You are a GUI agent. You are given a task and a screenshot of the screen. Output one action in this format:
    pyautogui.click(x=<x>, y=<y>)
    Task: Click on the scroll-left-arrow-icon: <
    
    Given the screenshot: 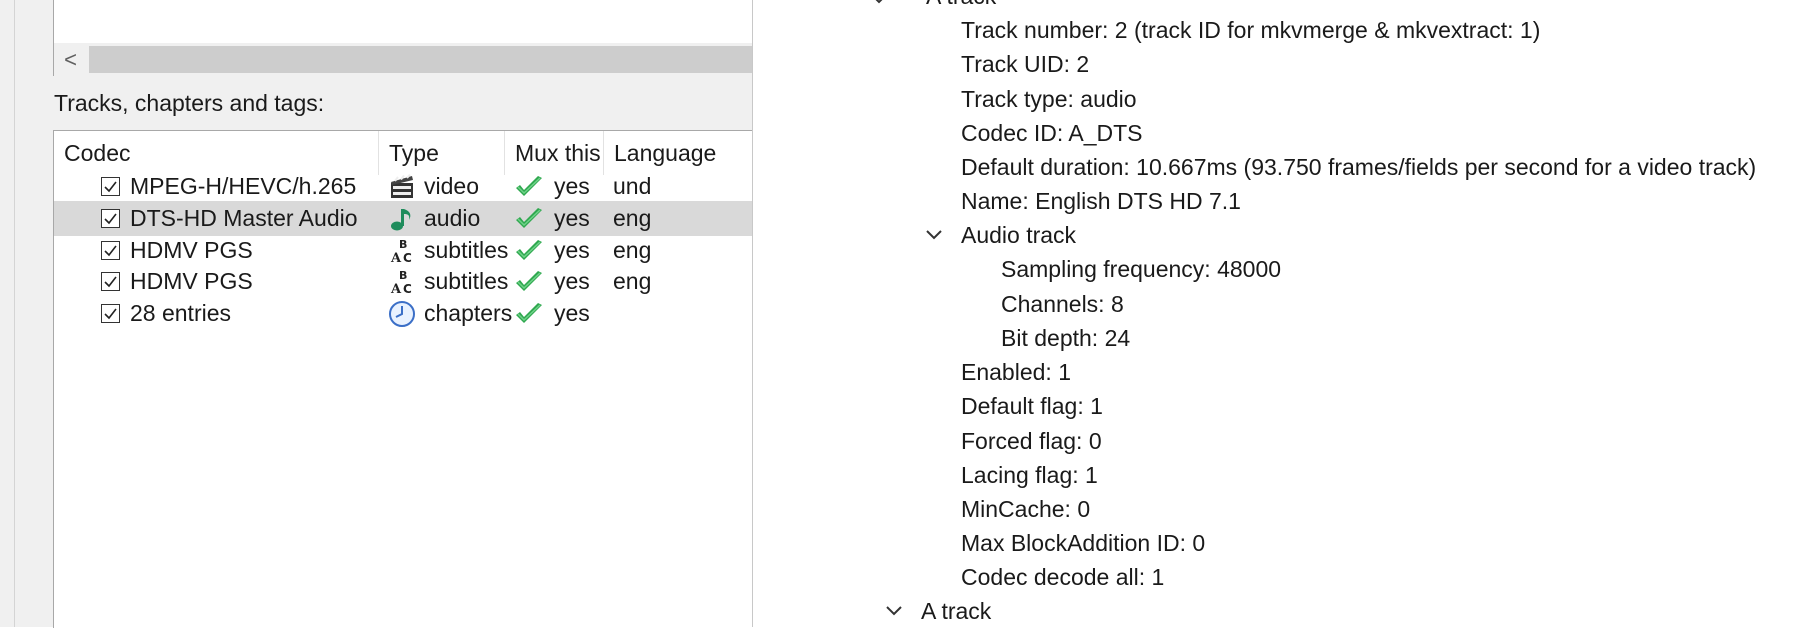 What is the action you would take?
    pyautogui.click(x=70, y=59)
    